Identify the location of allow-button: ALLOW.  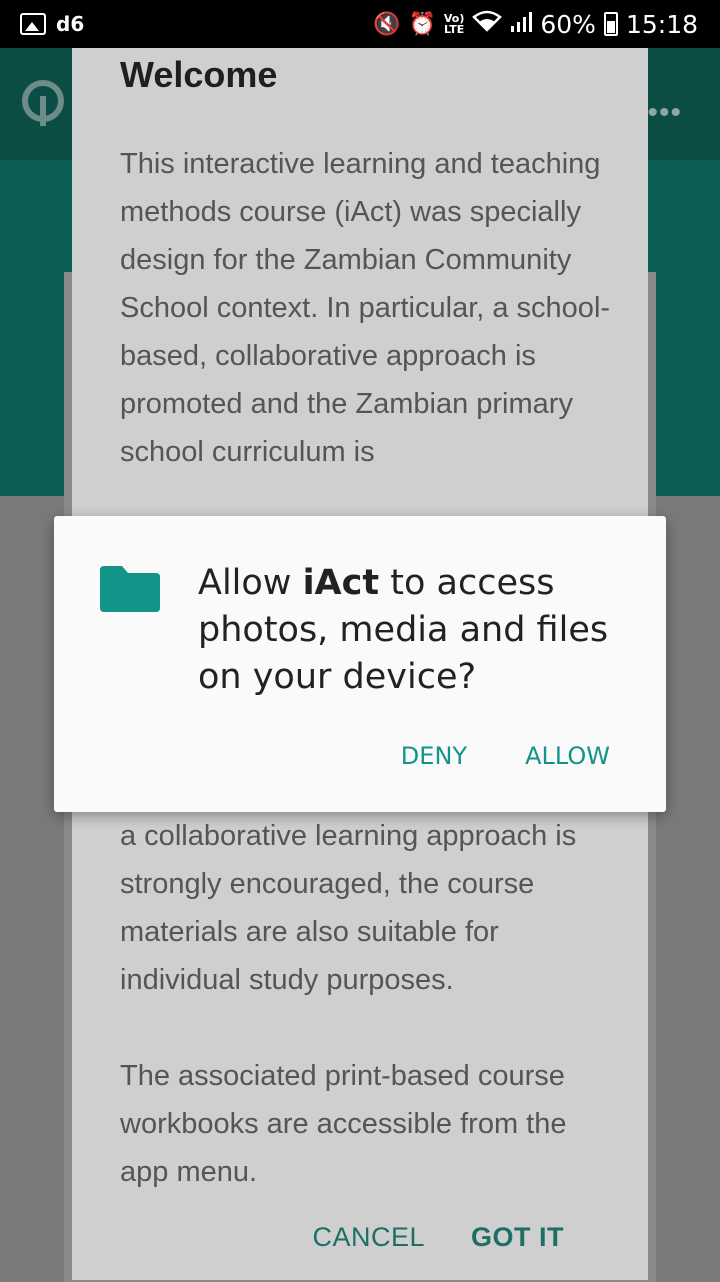
(567, 756).